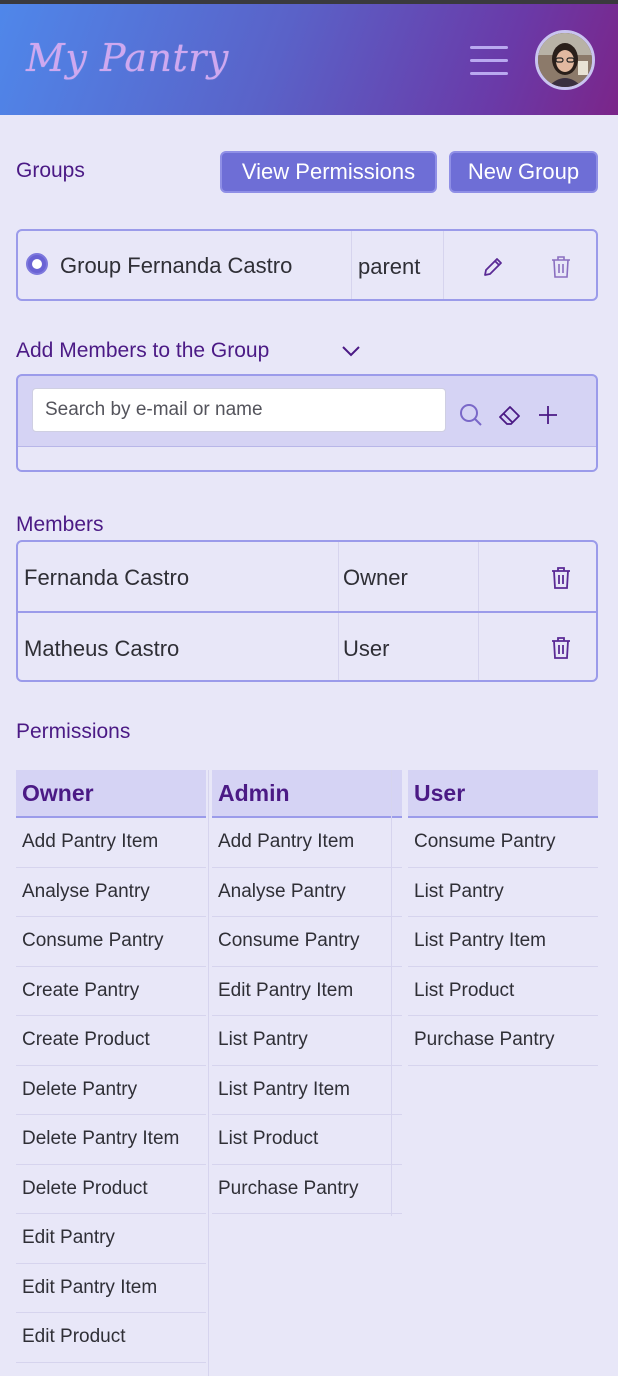  Describe the element at coordinates (510, 417) in the screenshot. I see `eraser-icon` at that location.